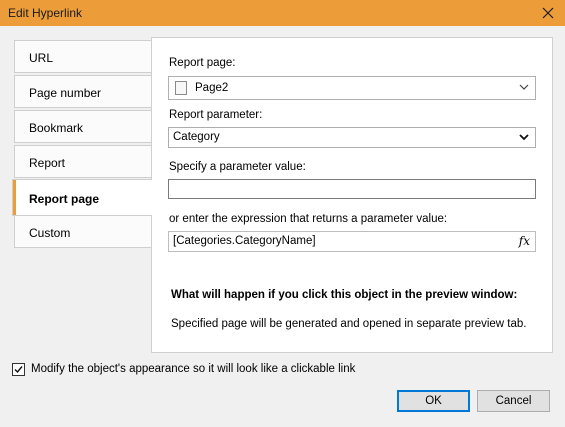 This screenshot has width=565, height=427. What do you see at coordinates (282, 13) in the screenshot?
I see `title-bar: Edit Hyperlink` at bounding box center [282, 13].